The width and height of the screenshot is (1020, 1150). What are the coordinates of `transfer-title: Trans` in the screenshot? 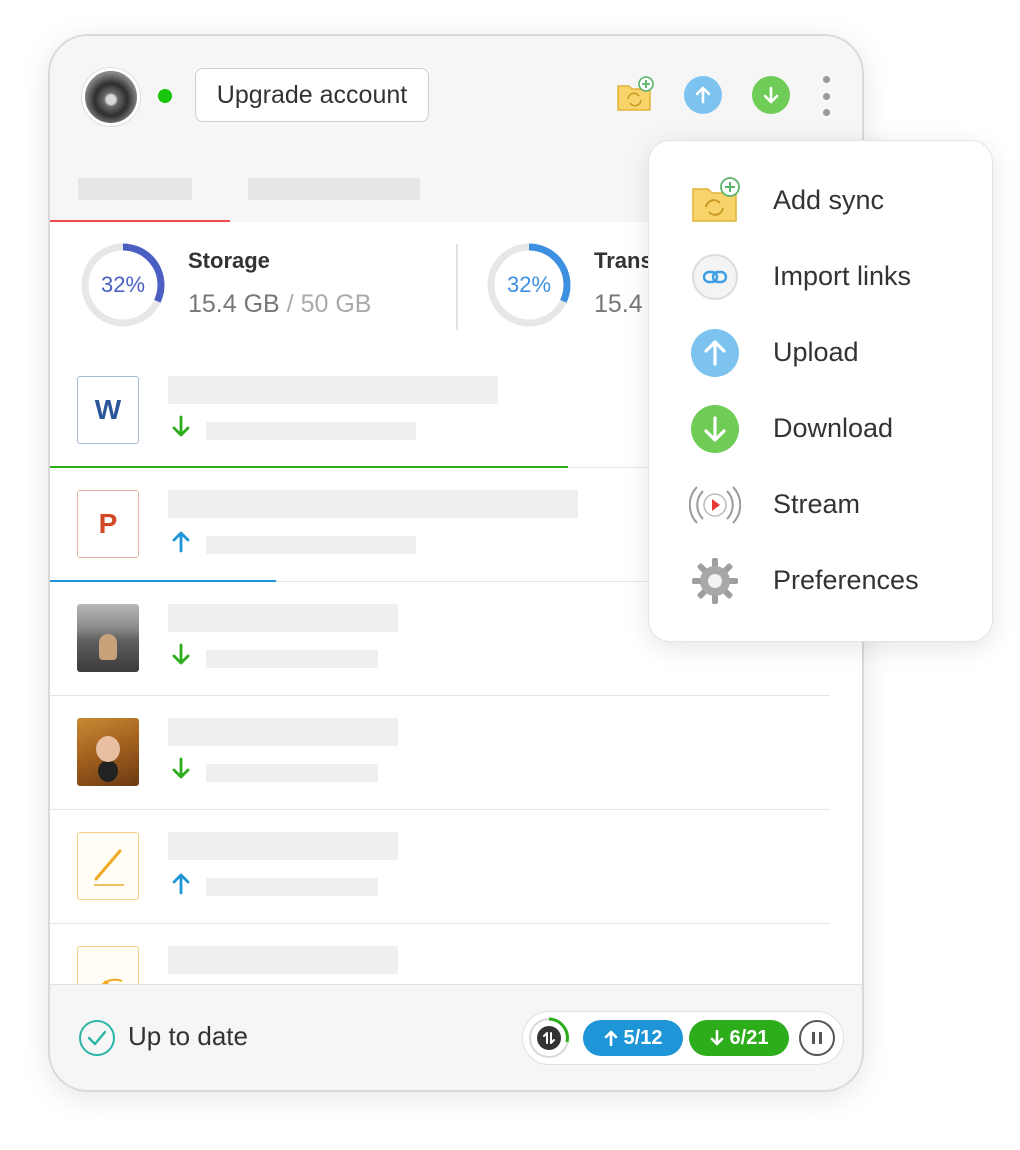 It's located at (623, 260).